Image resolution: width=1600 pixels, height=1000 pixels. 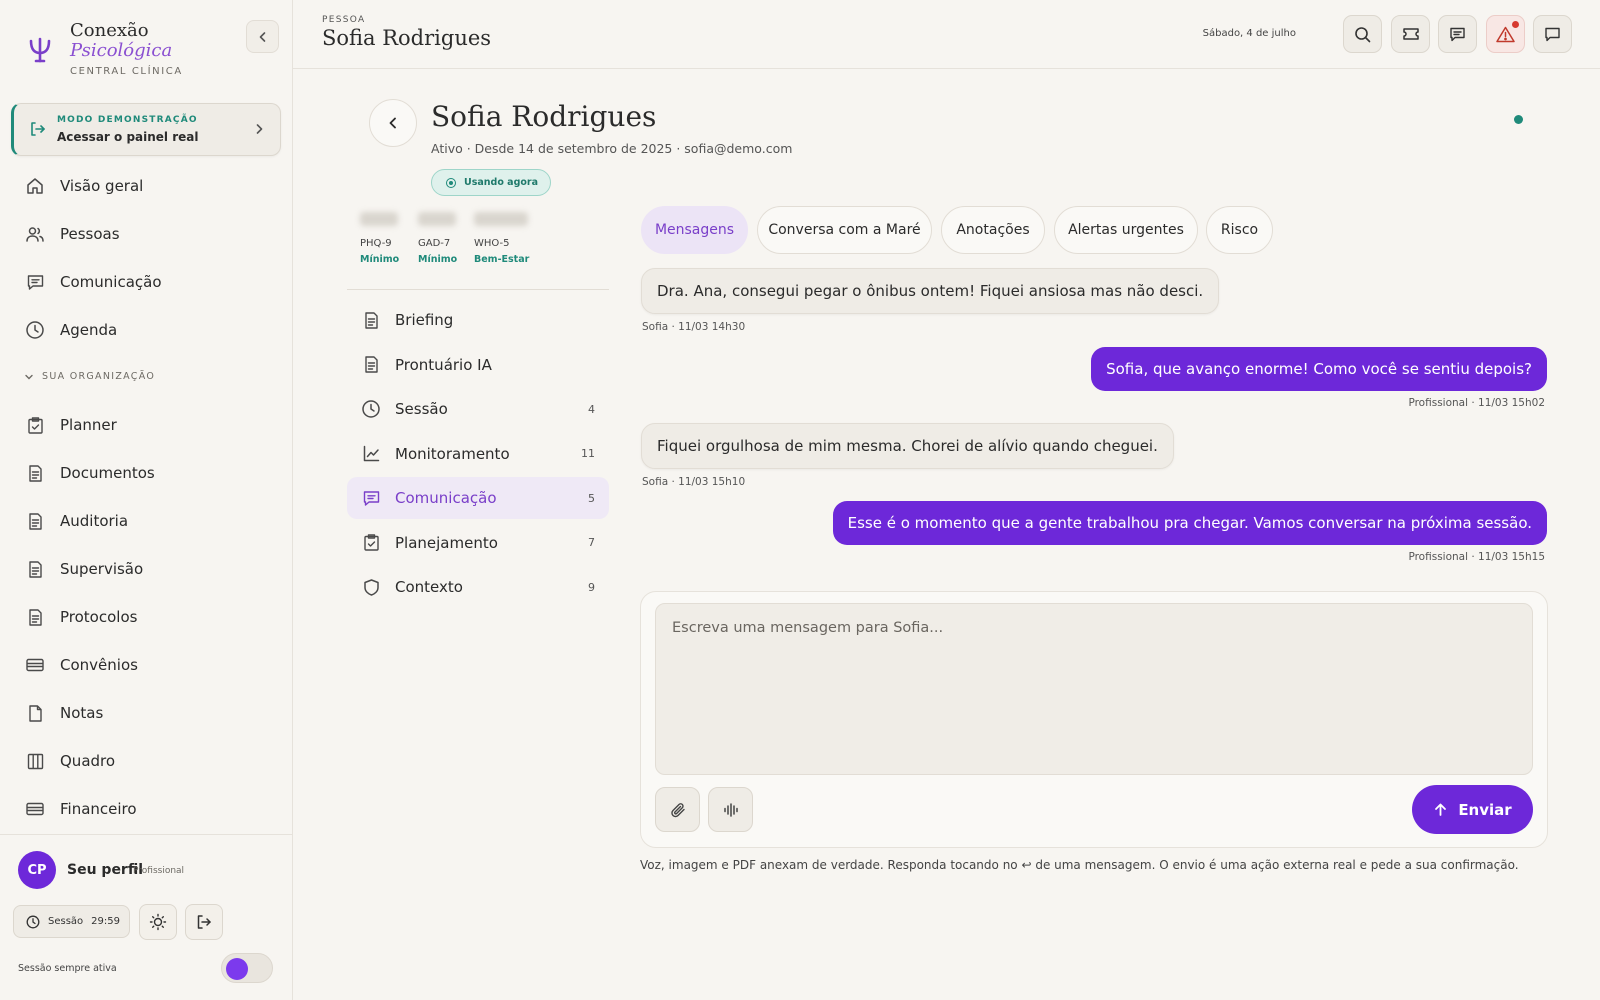 What do you see at coordinates (128, 137) in the screenshot?
I see `demo-mode-text: Acessar o painel real` at bounding box center [128, 137].